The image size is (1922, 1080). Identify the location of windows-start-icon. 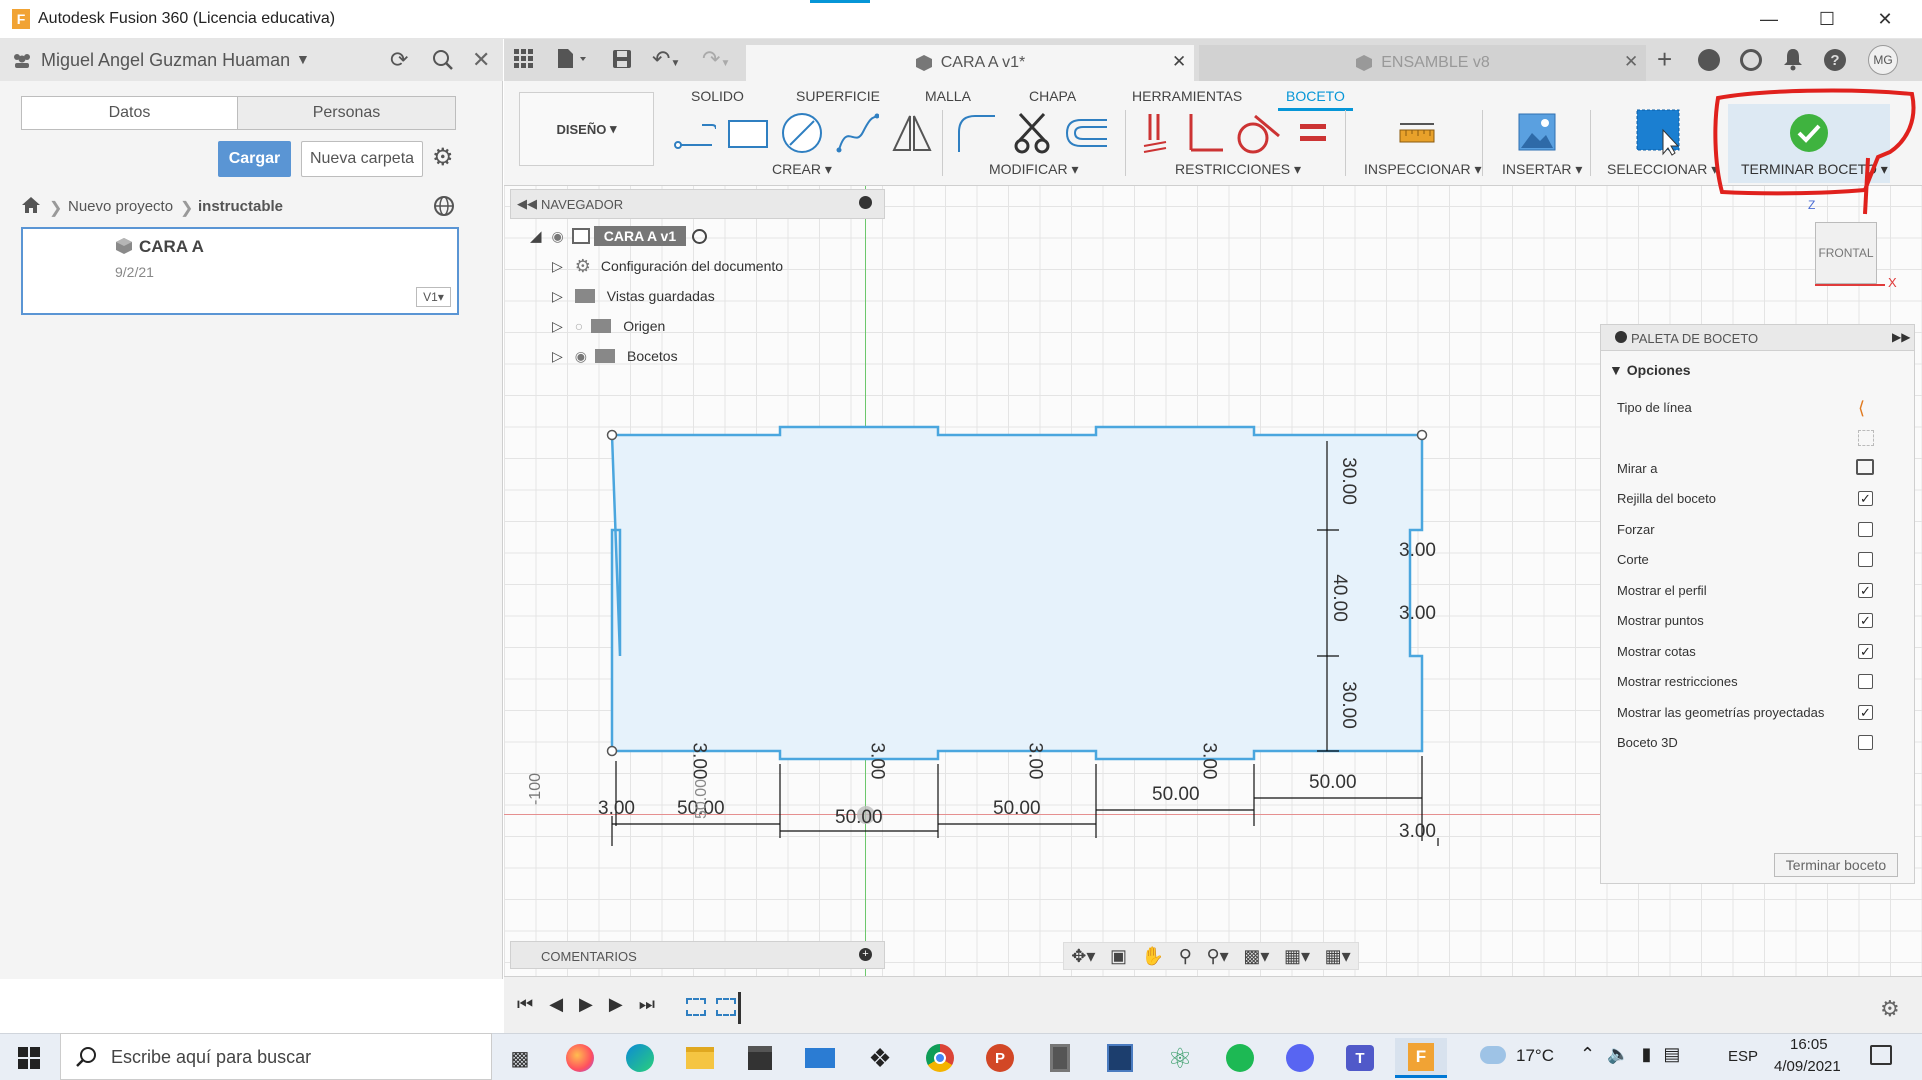
(29, 1058).